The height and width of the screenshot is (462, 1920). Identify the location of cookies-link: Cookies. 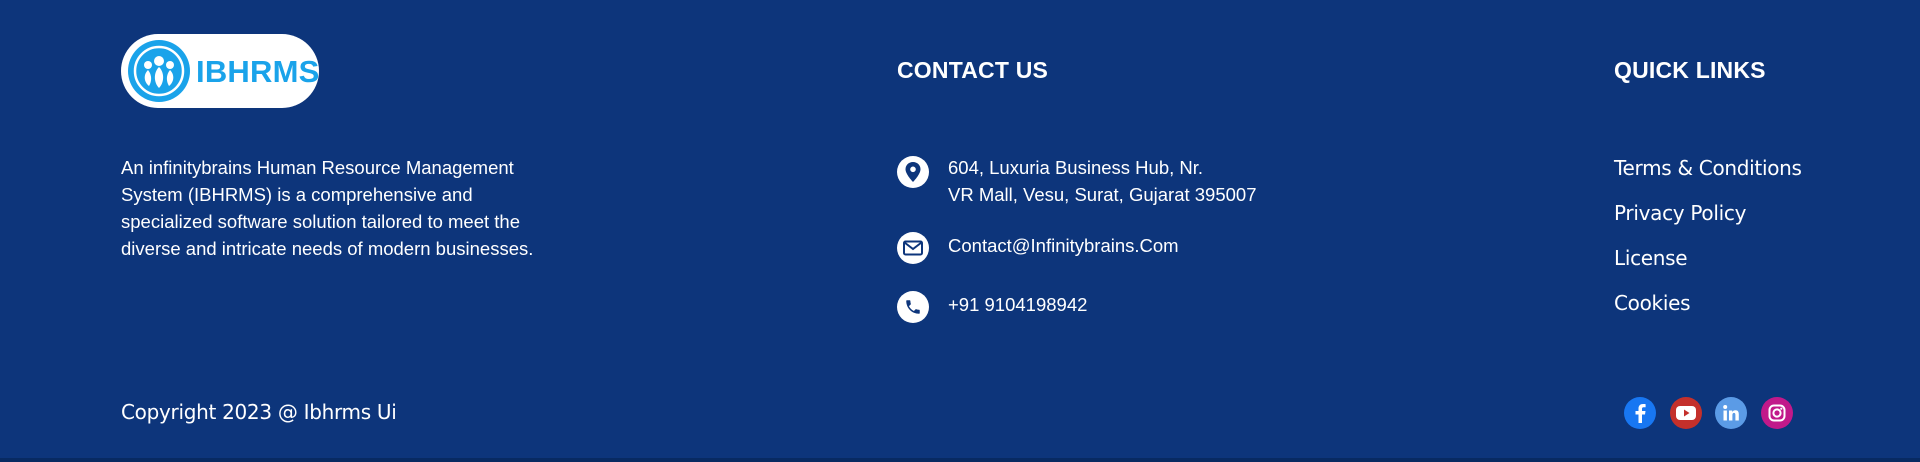
(1652, 303).